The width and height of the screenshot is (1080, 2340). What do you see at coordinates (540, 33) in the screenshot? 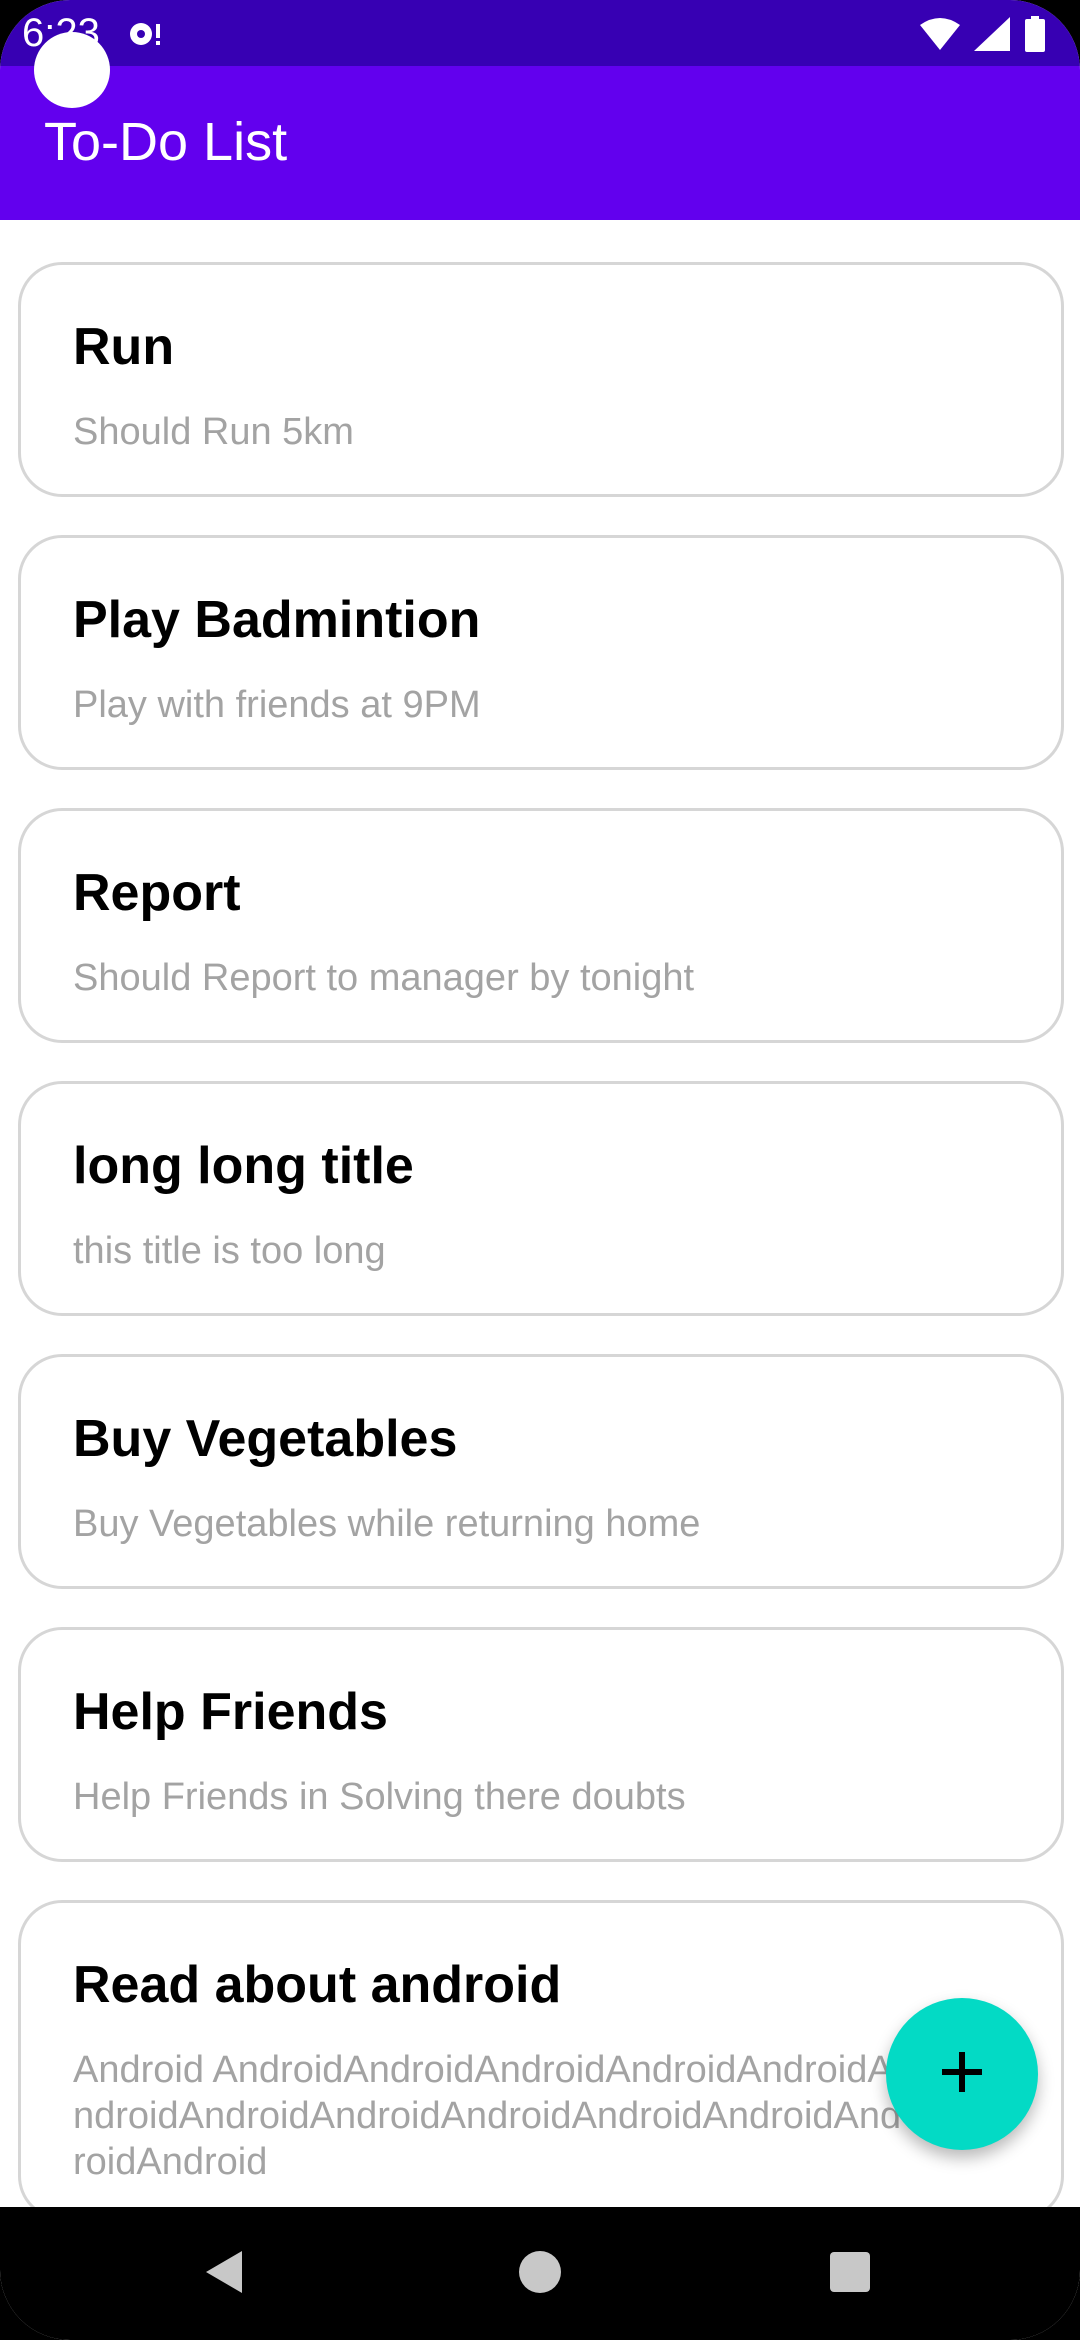
I see `status-bar: 6:23` at bounding box center [540, 33].